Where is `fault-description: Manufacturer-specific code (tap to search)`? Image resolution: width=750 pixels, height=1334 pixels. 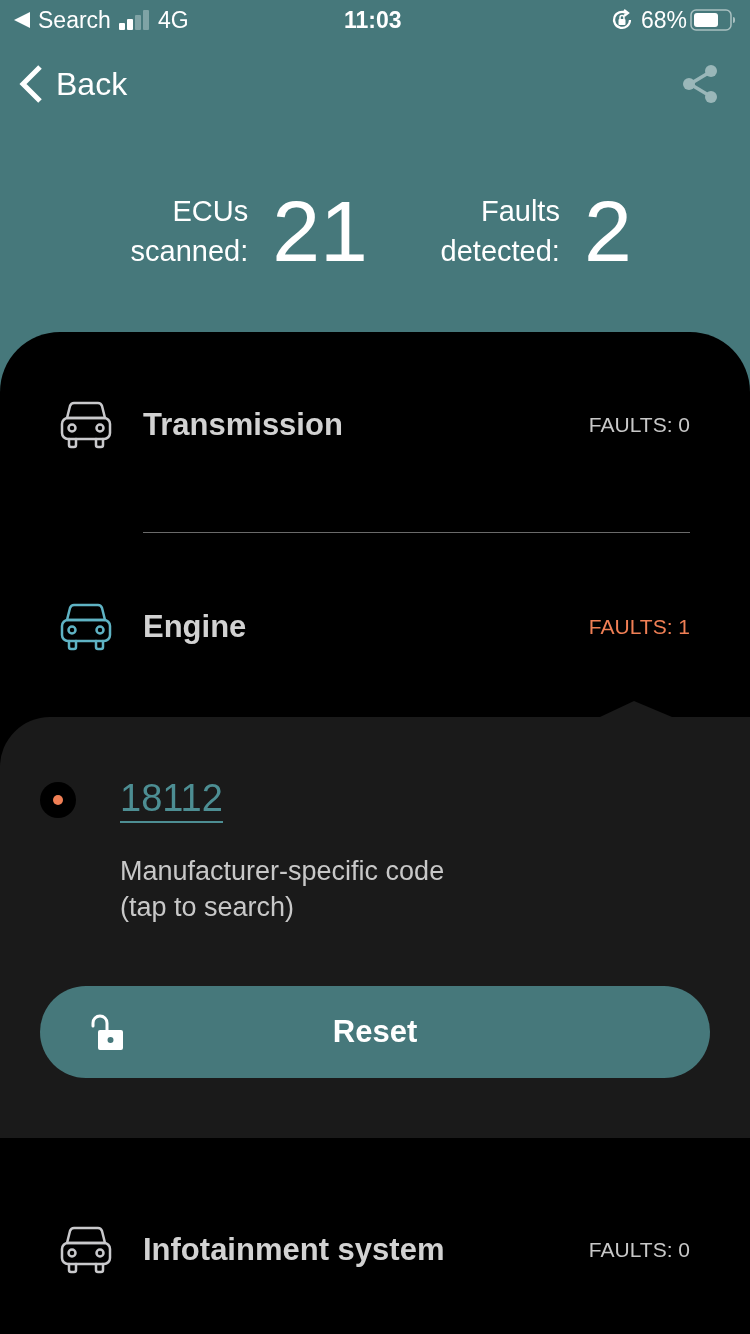
fault-description: Manufacturer-specific code (tap to search) is located at coordinates (283, 889).